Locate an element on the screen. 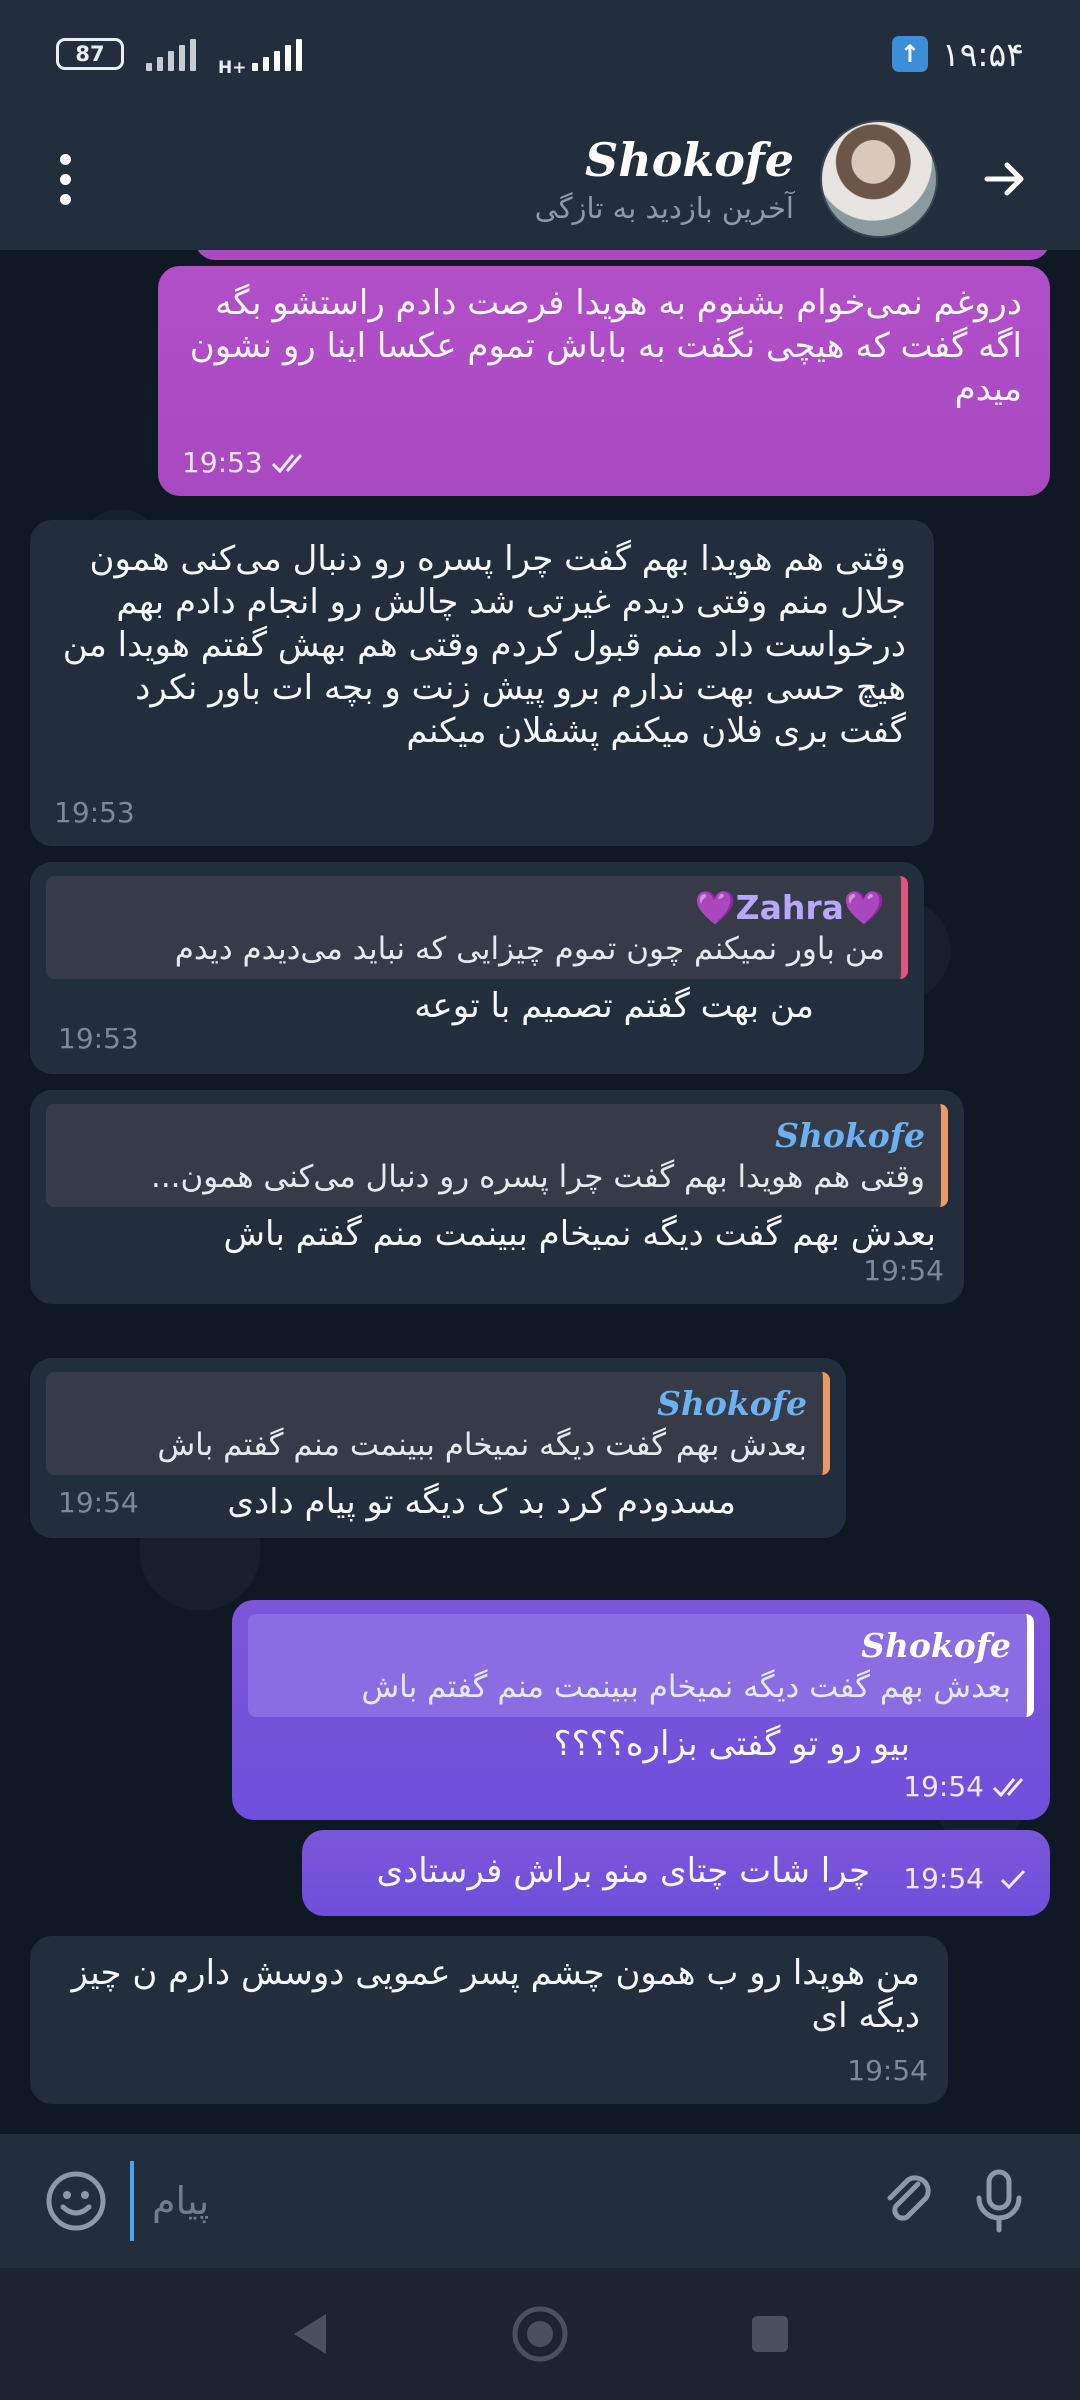 Image resolution: width=1080 pixels, height=2400 pixels. chat-title-block: Shokofe آخرین بازدید به تازگی is located at coordinates (460, 179).